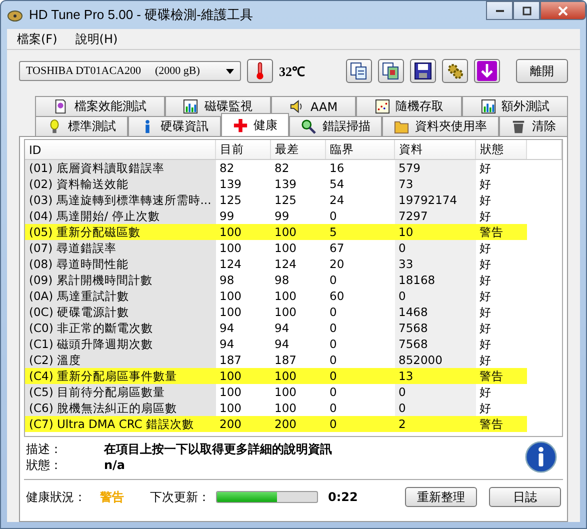 The height and width of the screenshot is (529, 587). What do you see at coordinates (230, 71) in the screenshot?
I see `caret-icon` at bounding box center [230, 71].